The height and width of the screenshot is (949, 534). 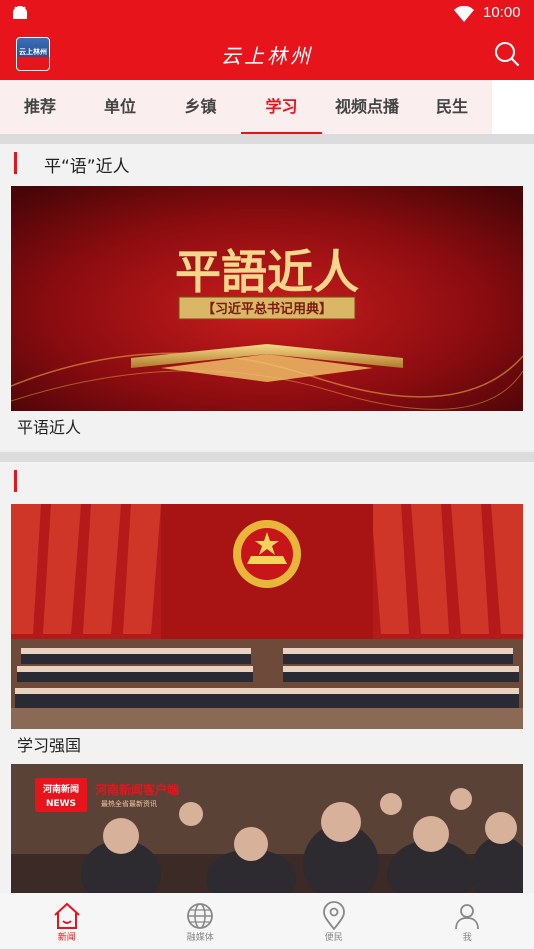 I want to click on nav-media: 融媒体, so click(x=201, y=921).